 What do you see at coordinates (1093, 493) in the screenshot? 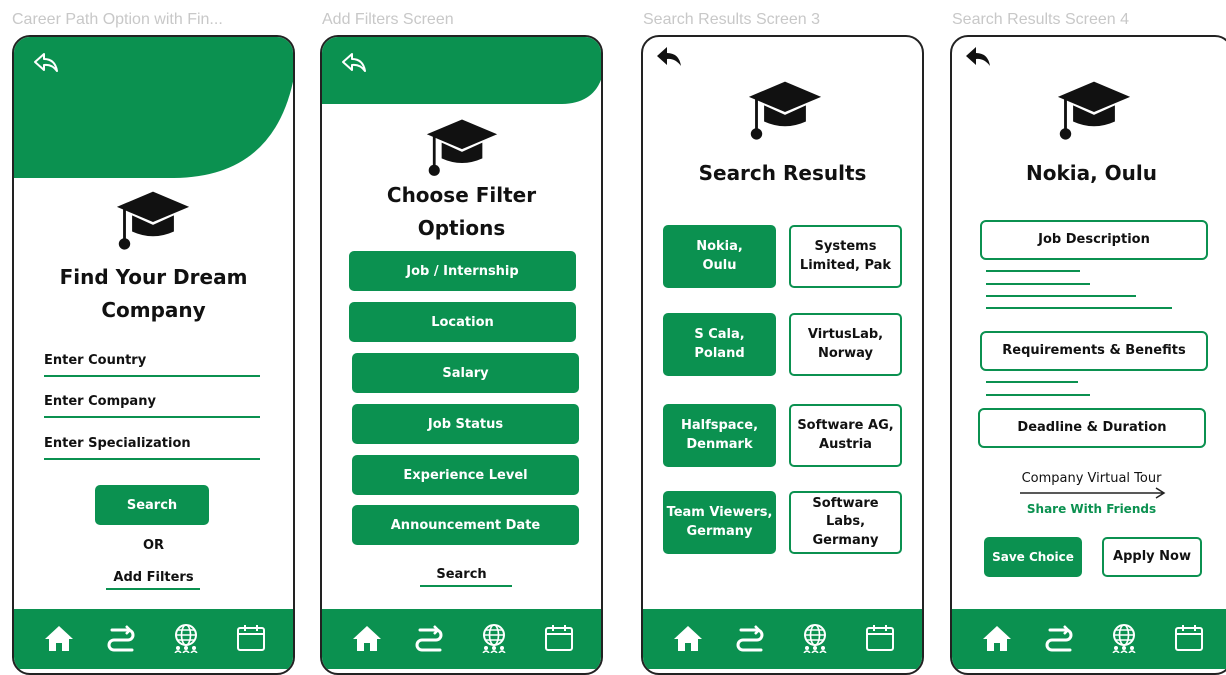
I see `arrow-right-icon` at bounding box center [1093, 493].